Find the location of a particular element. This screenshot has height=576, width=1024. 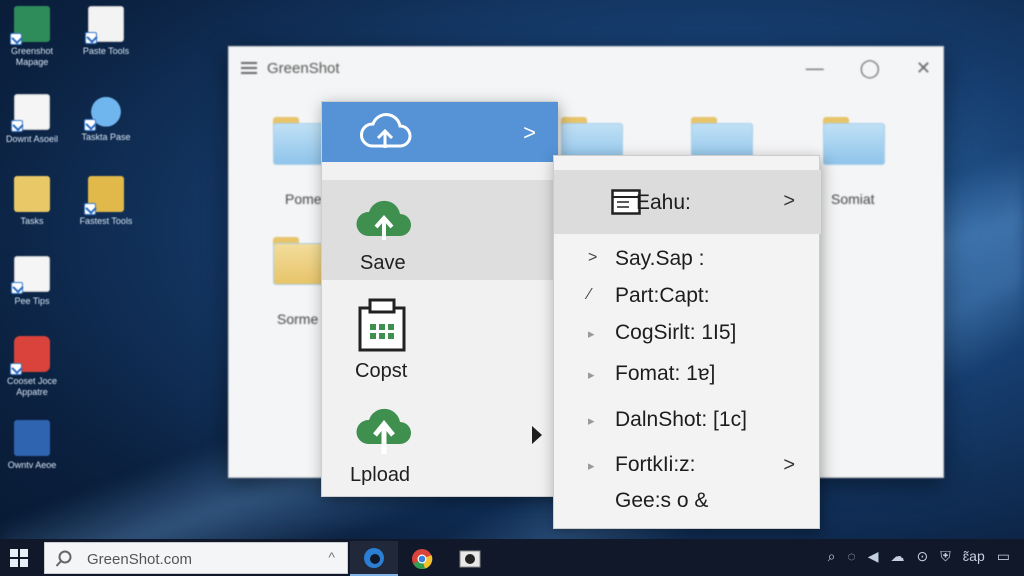

clipboard-icon is located at coordinates (382, 325).